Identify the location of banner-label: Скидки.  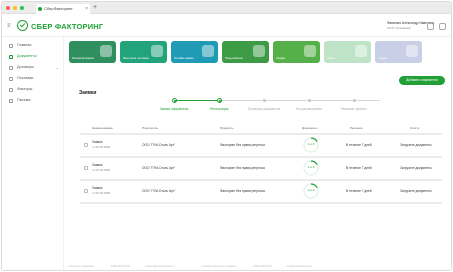
(281, 58).